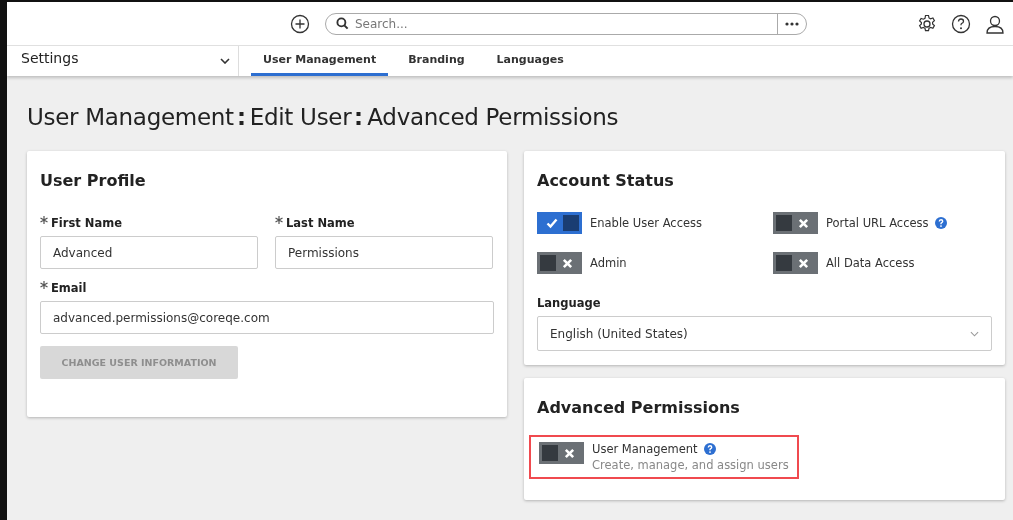  I want to click on user-icon, so click(995, 23).